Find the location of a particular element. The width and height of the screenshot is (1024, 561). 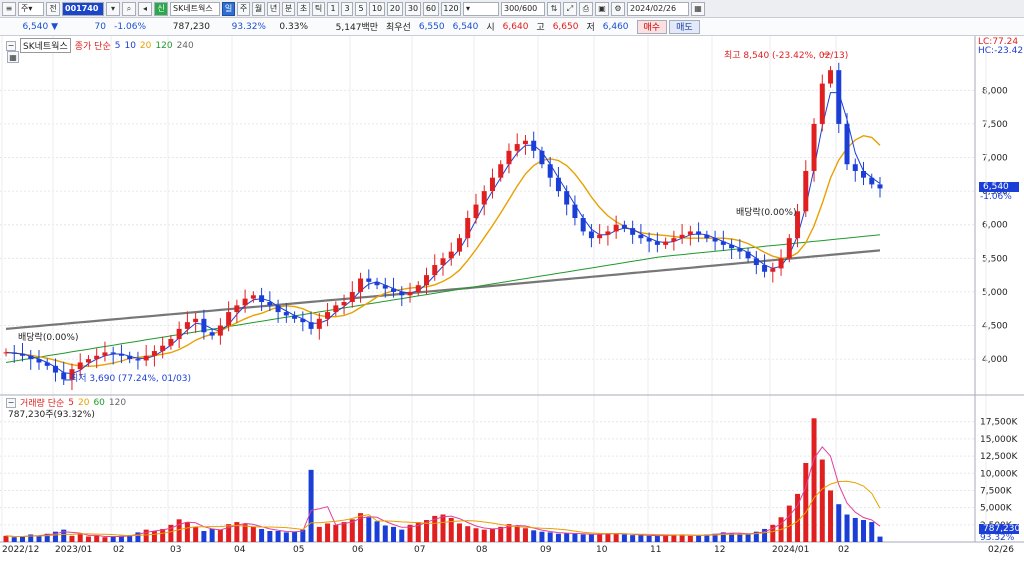

grid-toggle-icon: ▦ is located at coordinates (13, 57).